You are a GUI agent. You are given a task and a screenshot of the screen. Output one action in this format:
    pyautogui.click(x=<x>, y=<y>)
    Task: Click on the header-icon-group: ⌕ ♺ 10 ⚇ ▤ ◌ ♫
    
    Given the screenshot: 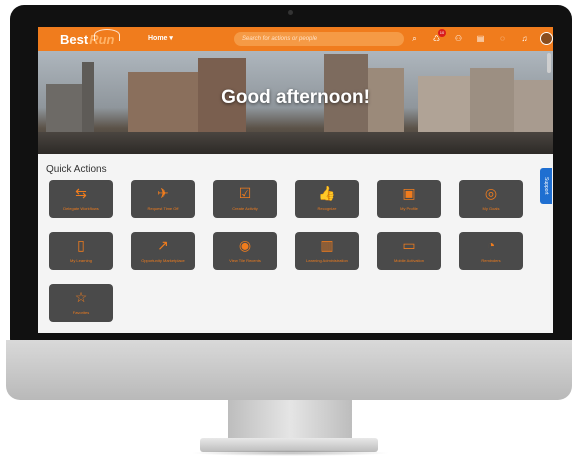 What is the action you would take?
    pyautogui.click(x=480, y=37)
    